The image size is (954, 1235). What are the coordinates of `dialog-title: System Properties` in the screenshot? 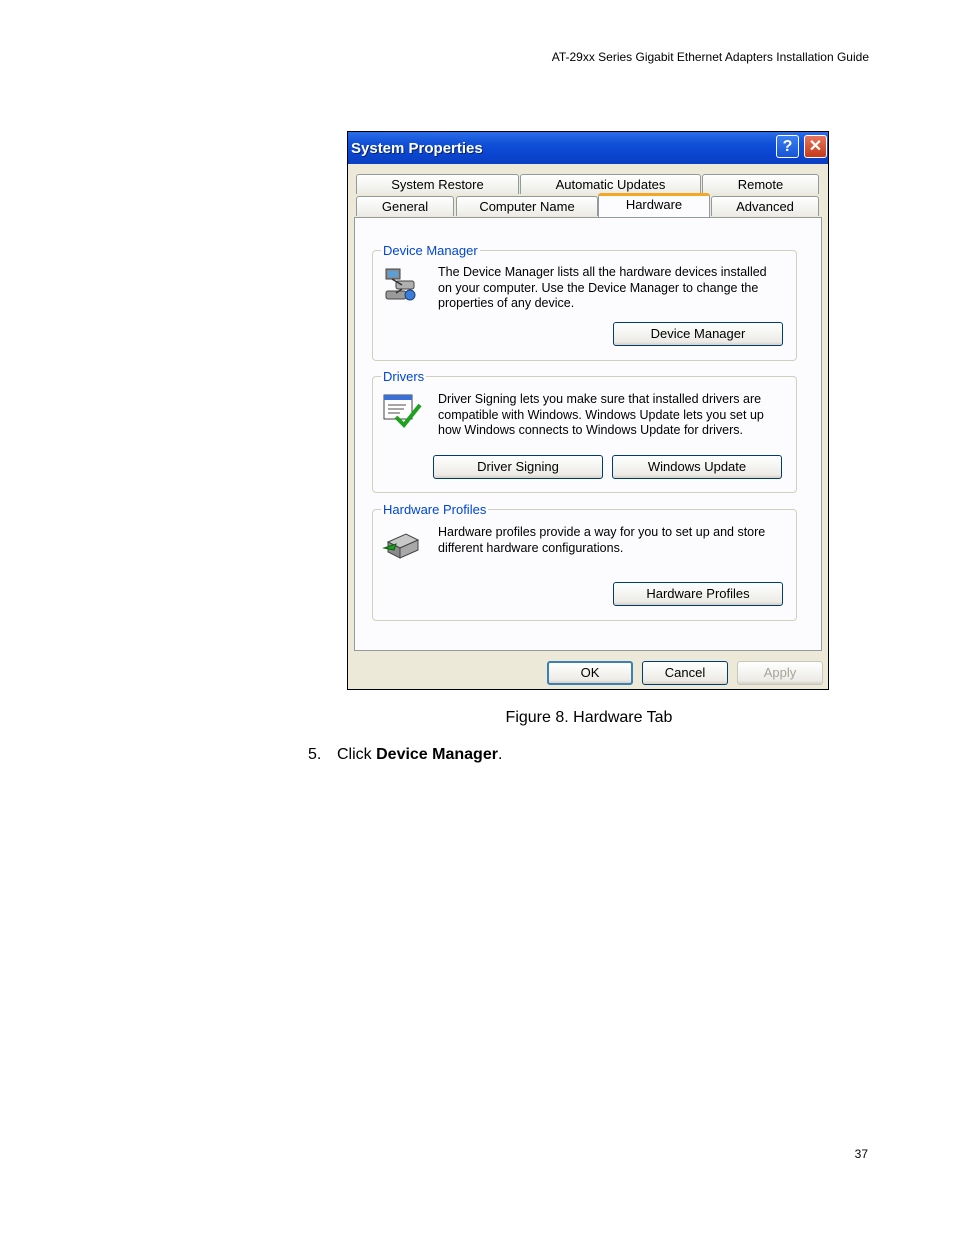 It's located at (417, 148).